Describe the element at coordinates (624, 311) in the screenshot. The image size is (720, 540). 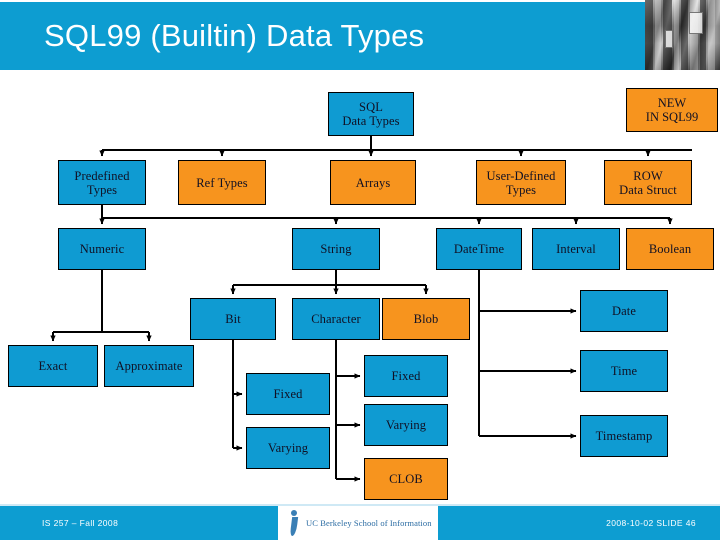
I see `node-date: Date` at that location.